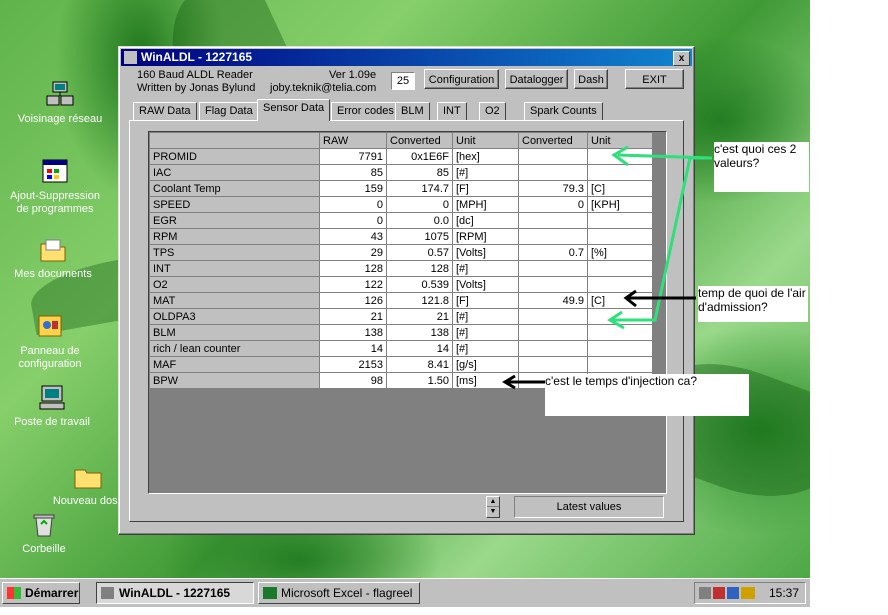 This screenshot has width=888, height=615. I want to click on column-header: RAW, so click(353, 140).